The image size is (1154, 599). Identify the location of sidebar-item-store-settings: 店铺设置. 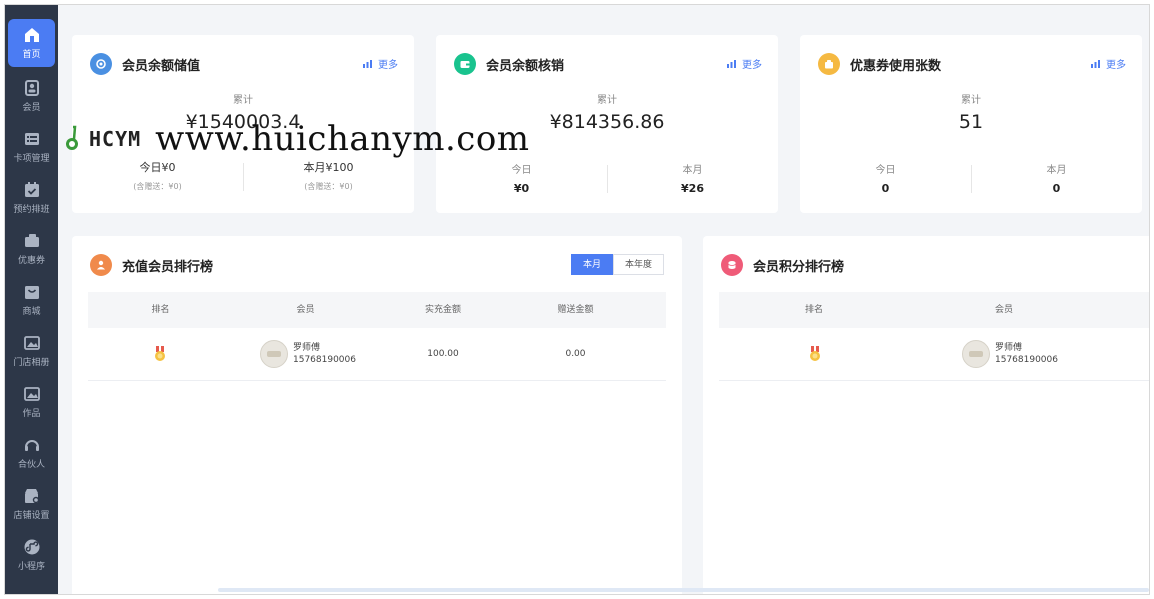
(31, 504).